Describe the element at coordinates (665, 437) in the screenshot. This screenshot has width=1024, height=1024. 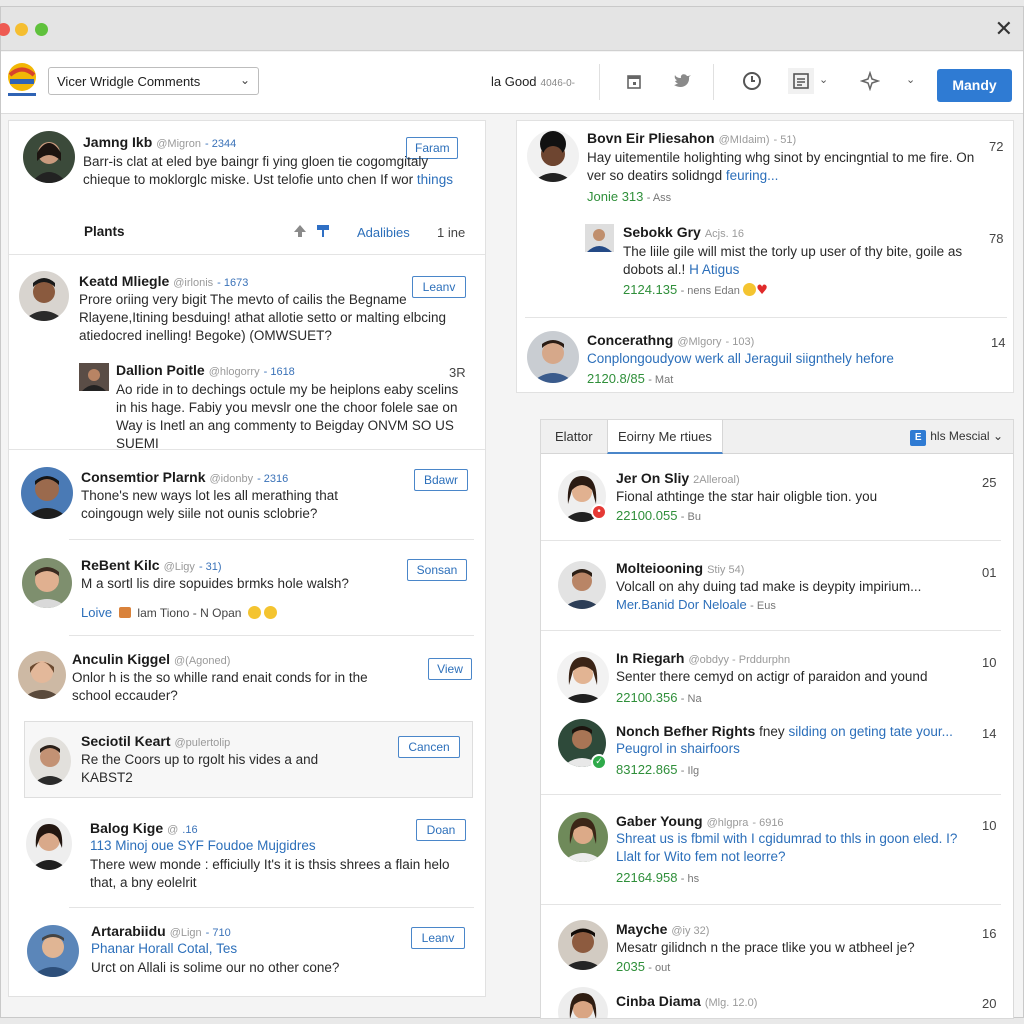
I see `tab-entry-metrics: Eoirny Me rtiues` at that location.